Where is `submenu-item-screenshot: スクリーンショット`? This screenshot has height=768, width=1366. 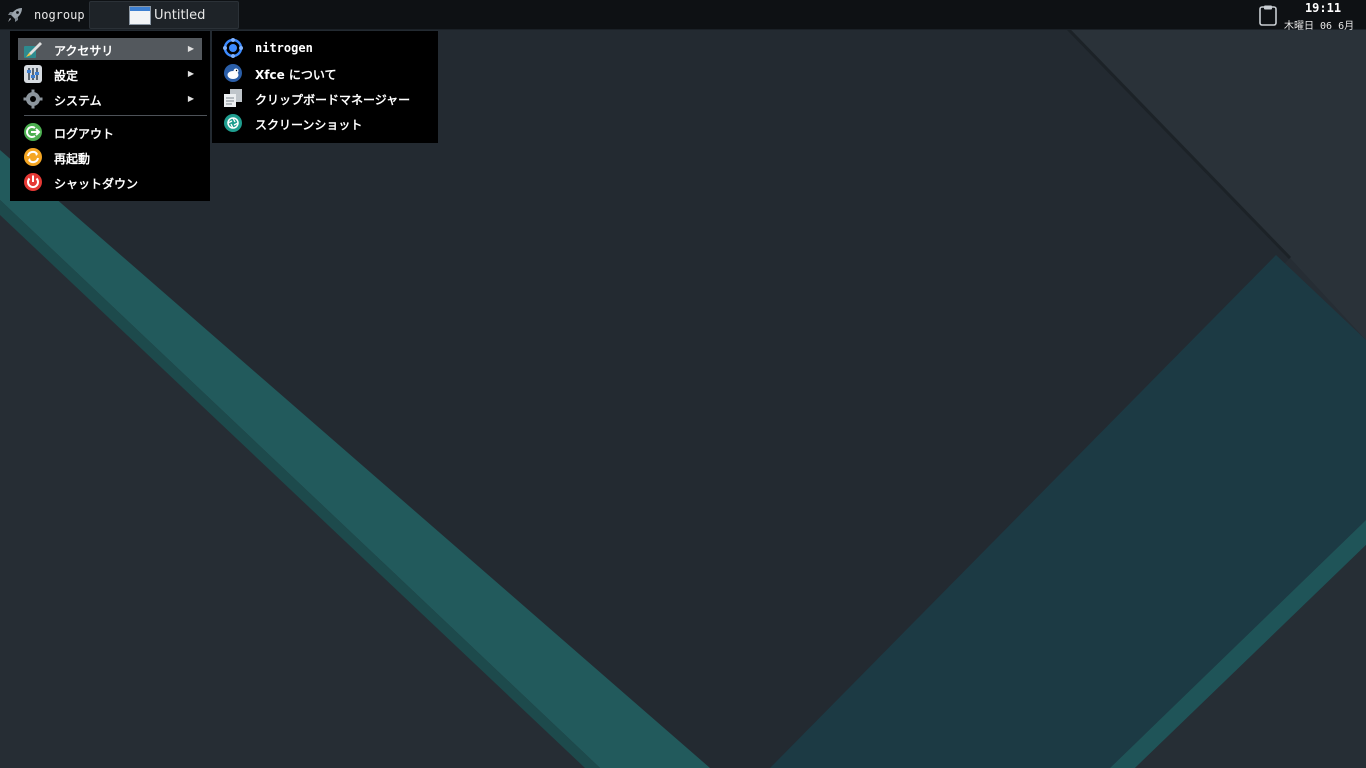
submenu-item-screenshot: スクリーンショット is located at coordinates (325, 123).